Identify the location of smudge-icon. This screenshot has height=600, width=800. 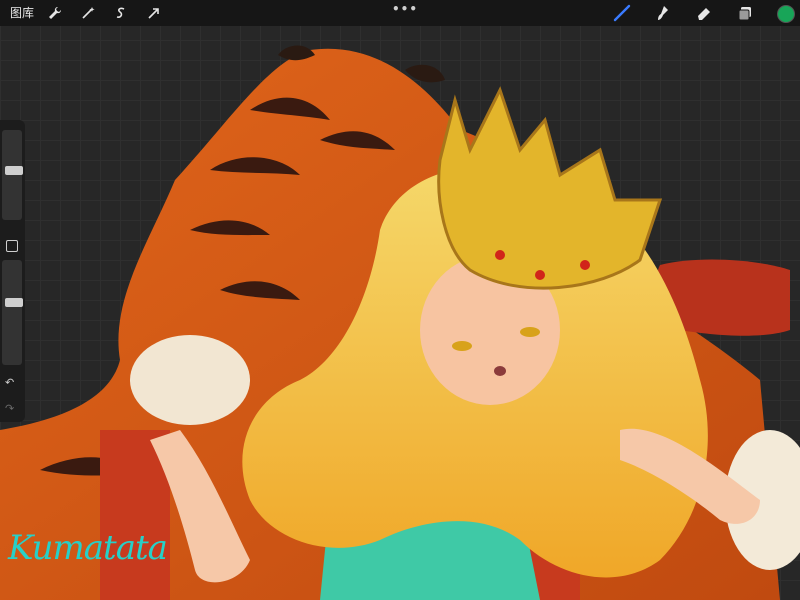
(663, 13).